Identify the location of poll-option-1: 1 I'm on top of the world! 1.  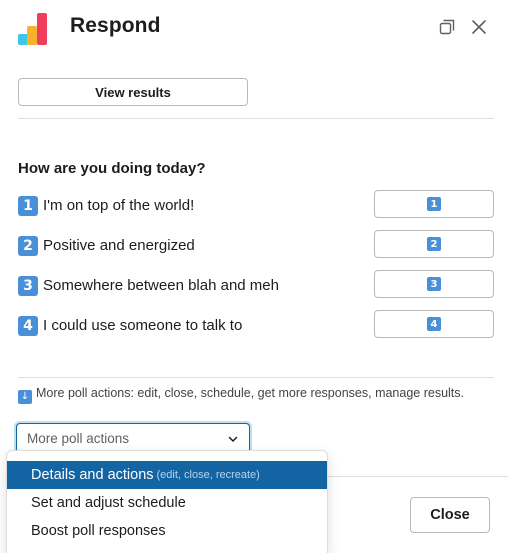
(256, 206).